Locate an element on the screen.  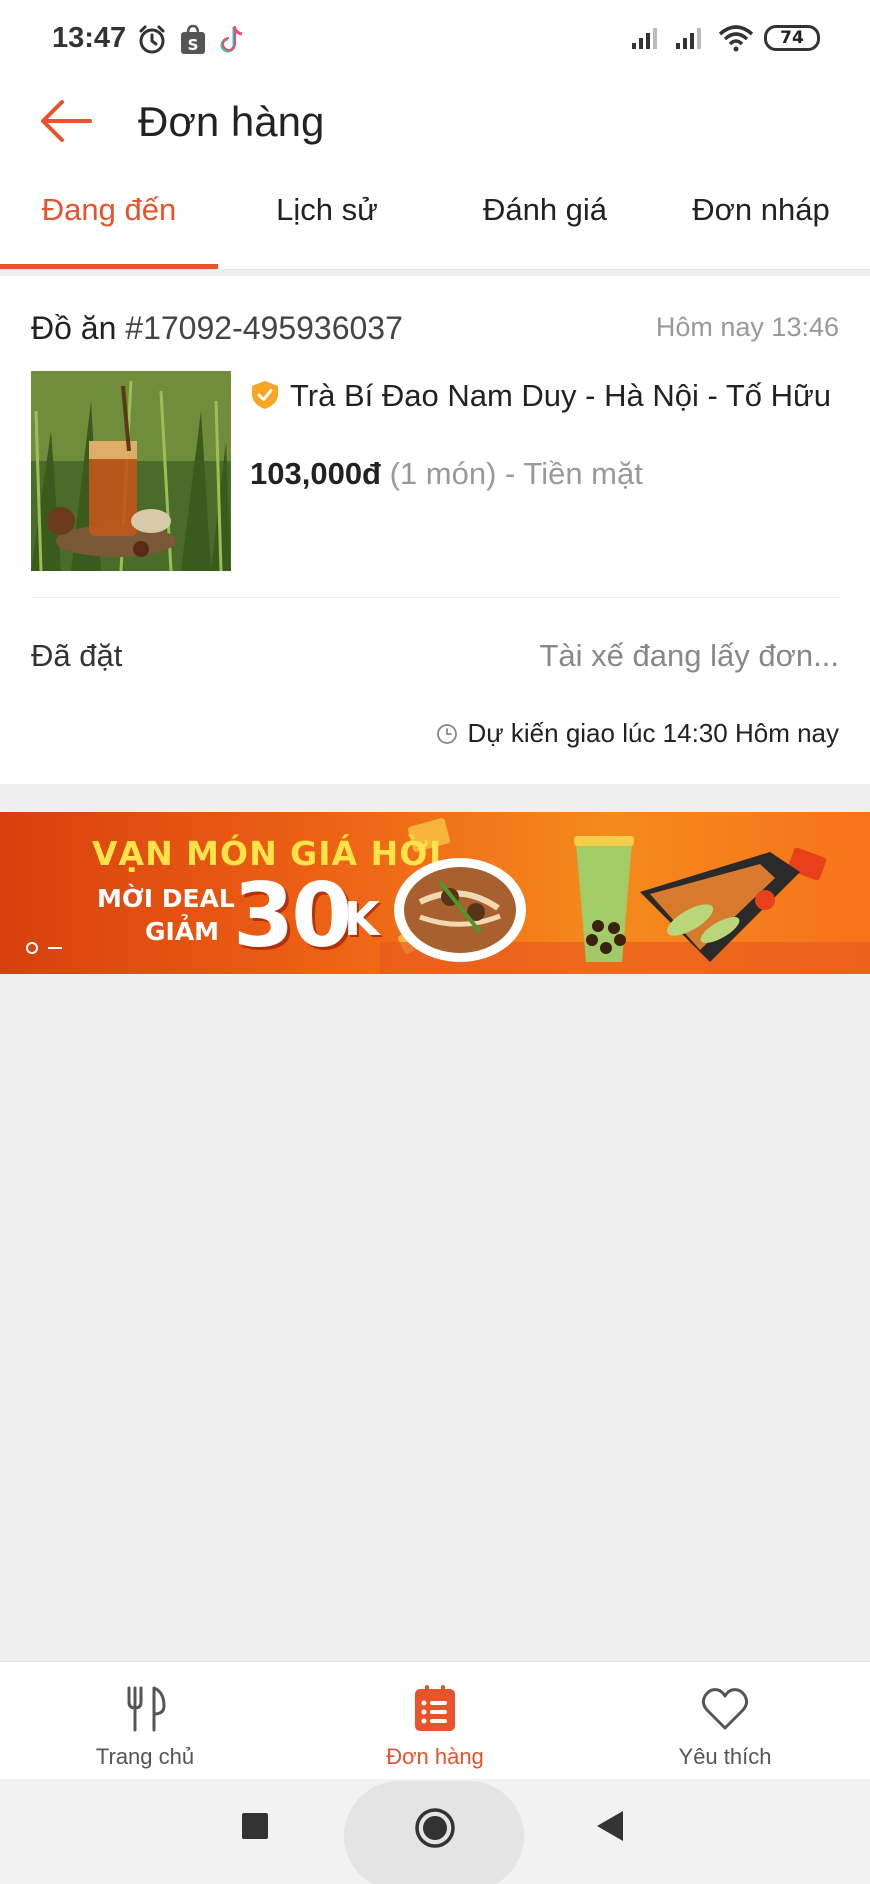
tab-lich-su: Lịch sử is located at coordinates (327, 210).